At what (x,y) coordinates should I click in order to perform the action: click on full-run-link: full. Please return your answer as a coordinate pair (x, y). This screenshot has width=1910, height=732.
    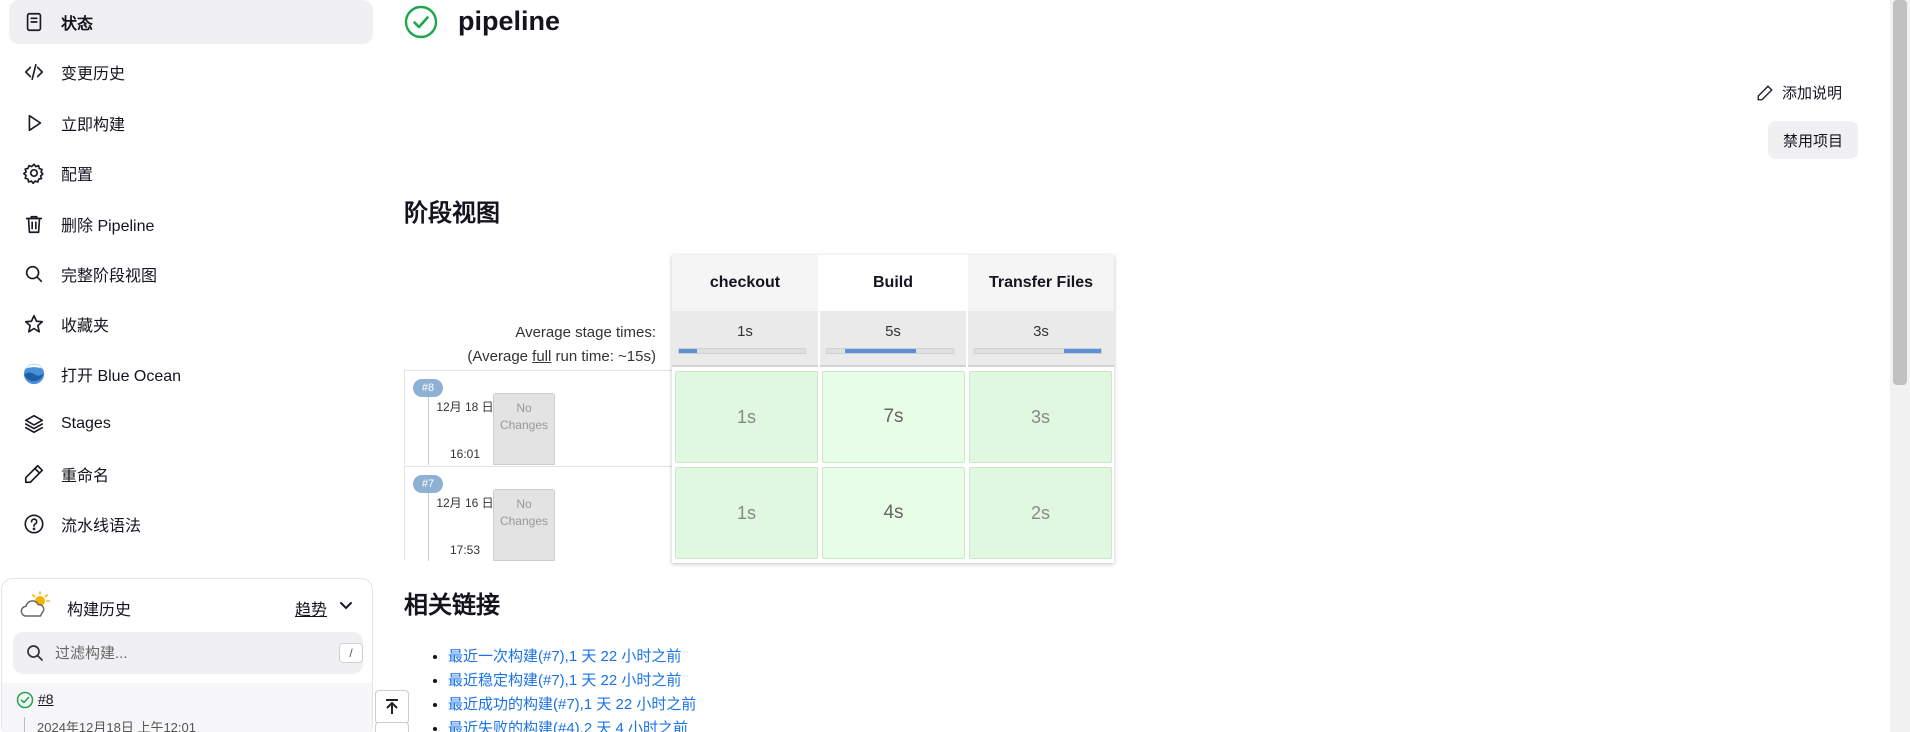
    Looking at the image, I should click on (541, 356).